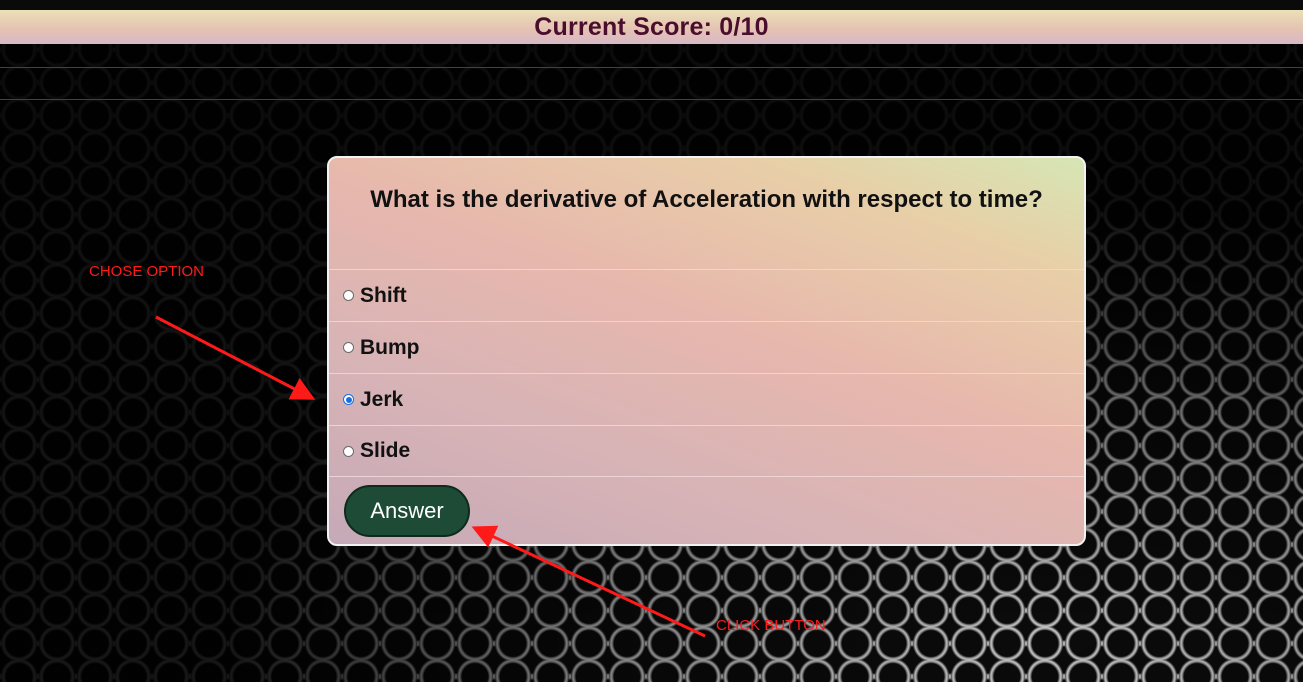 The image size is (1303, 682). Describe the element at coordinates (706, 295) in the screenshot. I see `option-shift: Shift` at that location.